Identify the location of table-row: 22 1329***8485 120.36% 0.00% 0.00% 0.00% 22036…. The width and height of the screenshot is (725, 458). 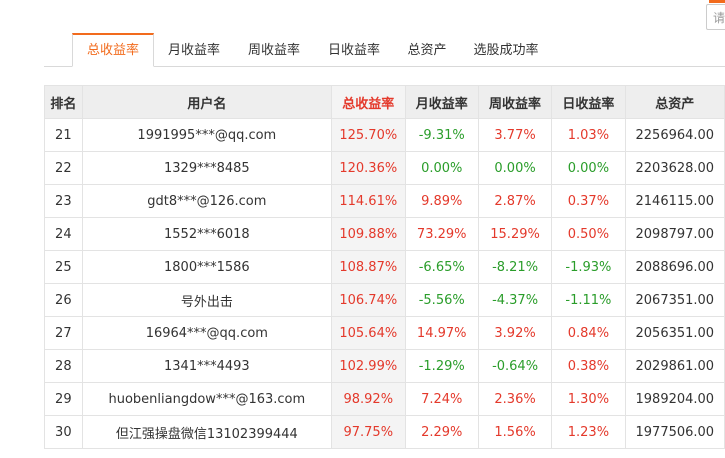
(384, 168).